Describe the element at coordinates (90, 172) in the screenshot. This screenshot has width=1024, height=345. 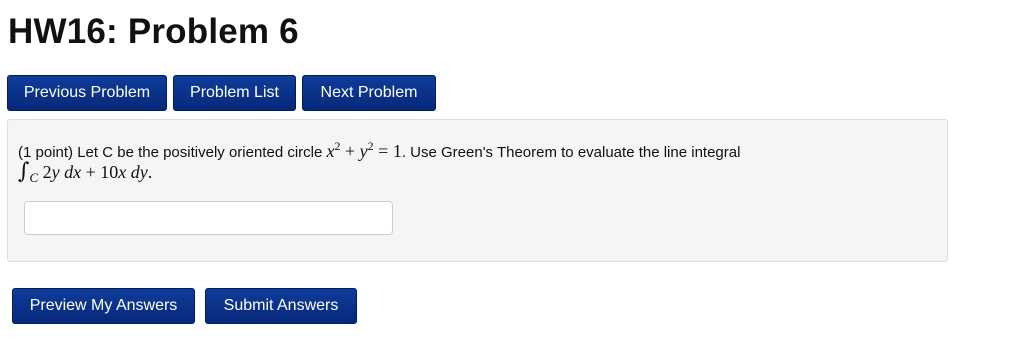
I see `integral-plus: +` at that location.